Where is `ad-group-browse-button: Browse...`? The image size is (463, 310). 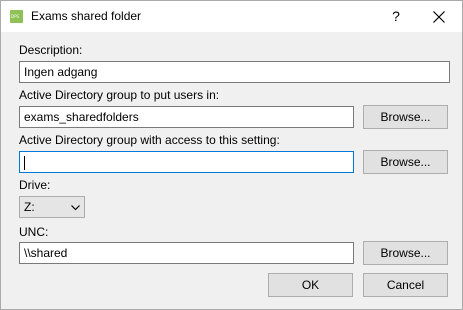 ad-group-browse-button: Browse... is located at coordinates (405, 117).